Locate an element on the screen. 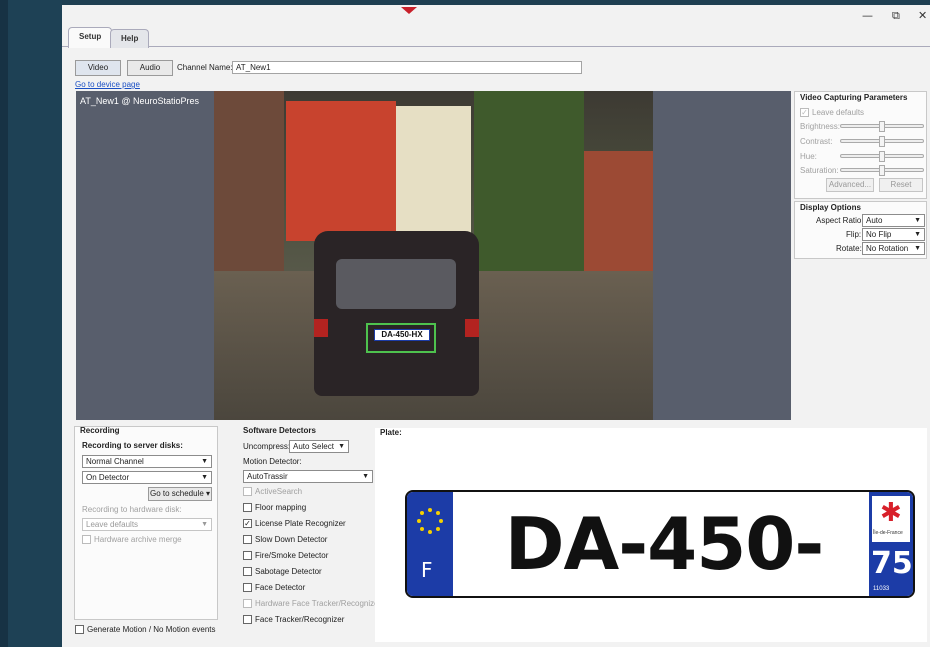 This screenshot has width=930, height=647. channel-name-label: Channel Name: is located at coordinates (205, 67).